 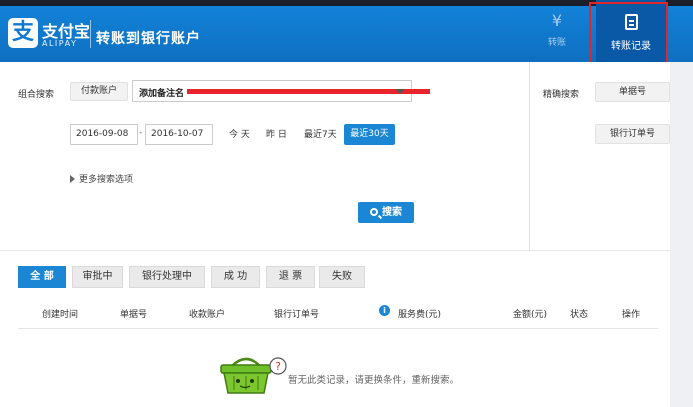 What do you see at coordinates (632, 134) in the screenshot?
I see `precise-bank-order-button: 银行订单号` at bounding box center [632, 134].